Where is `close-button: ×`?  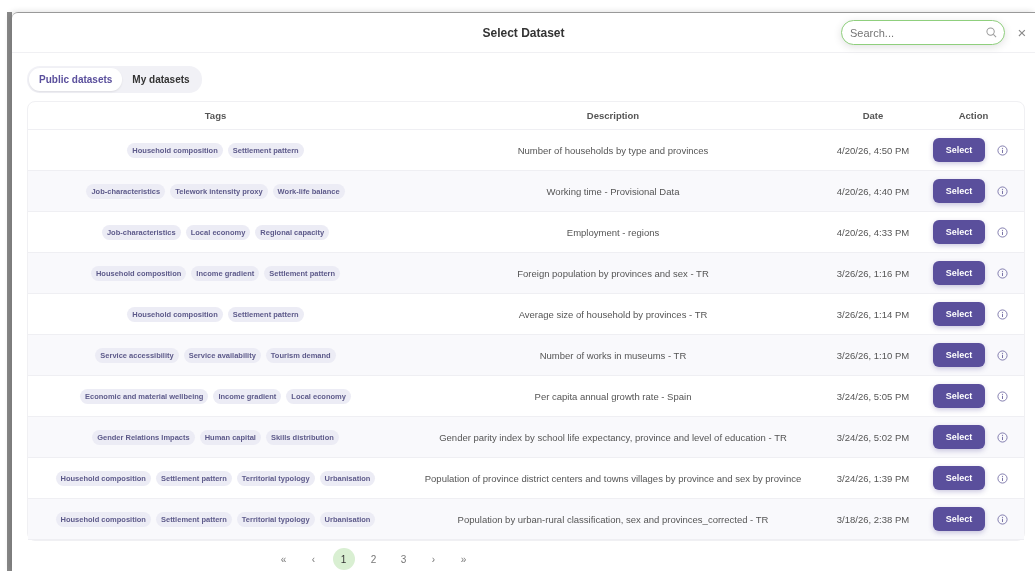
close-button: × is located at coordinates (1022, 32).